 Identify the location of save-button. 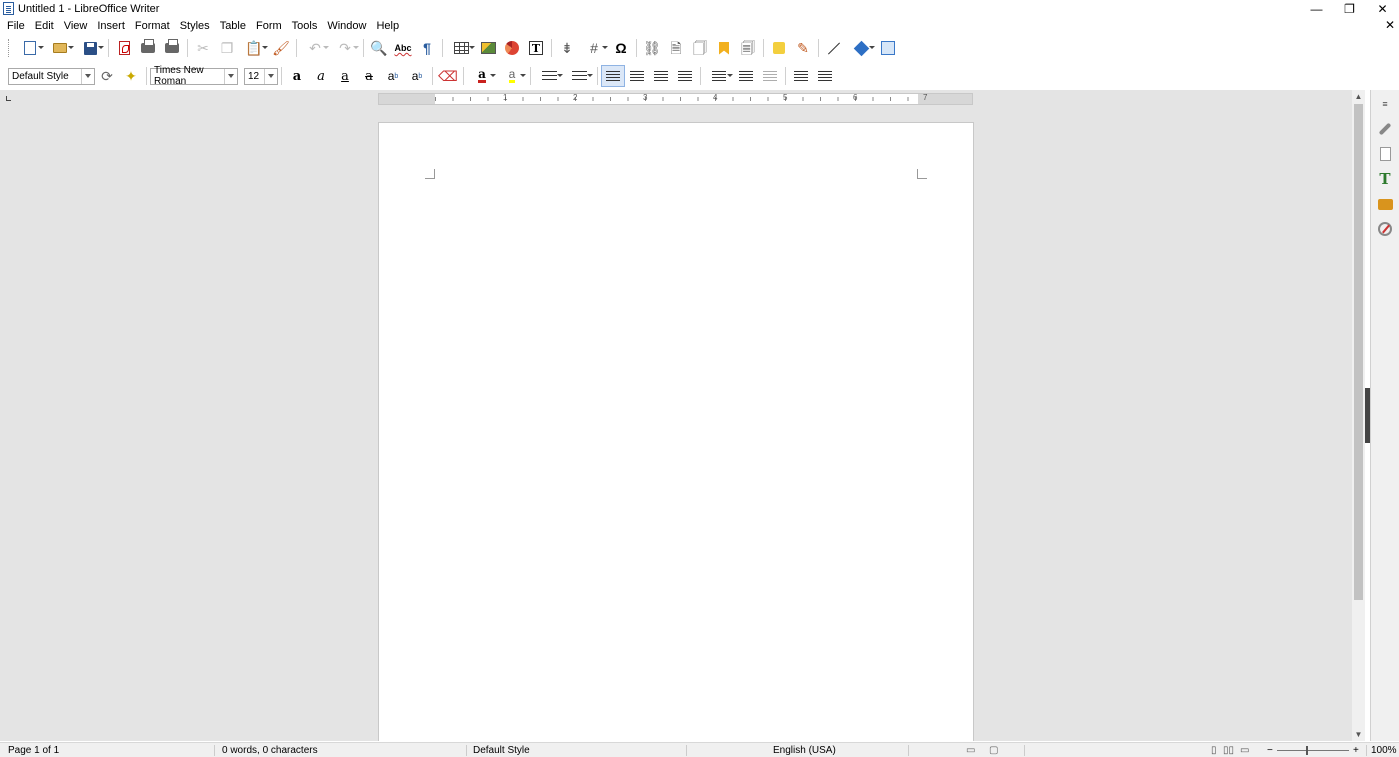
(90, 48).